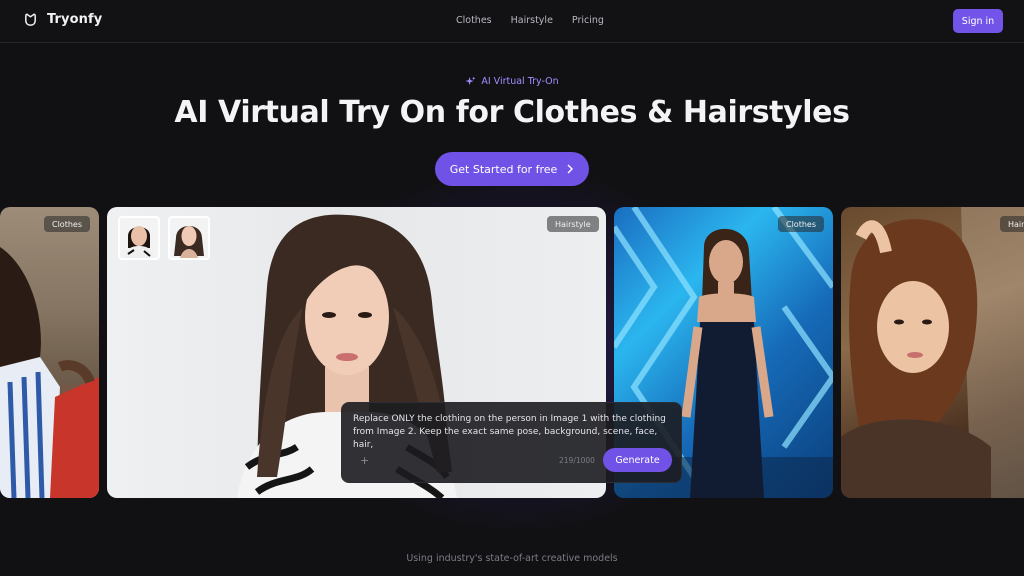 The height and width of the screenshot is (576, 1024). I want to click on showcase-card-clothes-1: Clothes, so click(49, 352).